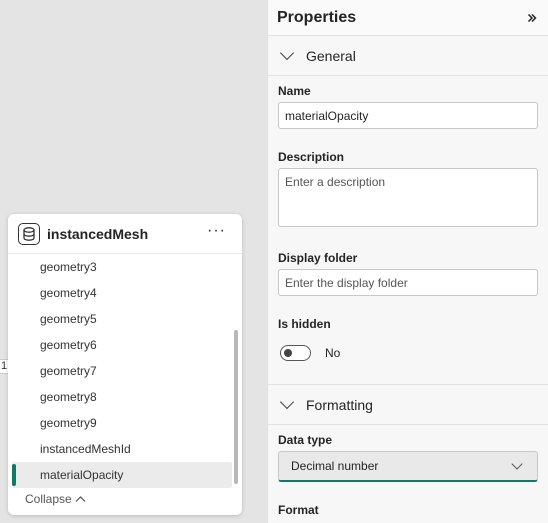  Describe the element at coordinates (122, 475) in the screenshot. I see `field-item-selected: materialOpacity` at that location.